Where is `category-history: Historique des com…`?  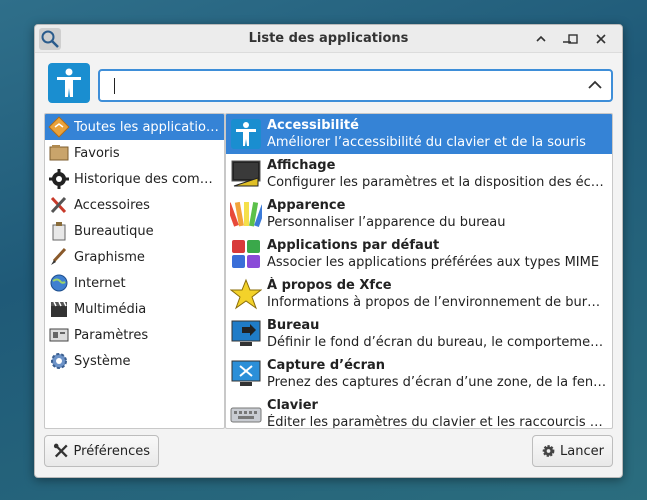
category-history: Historique des com… is located at coordinates (134, 179).